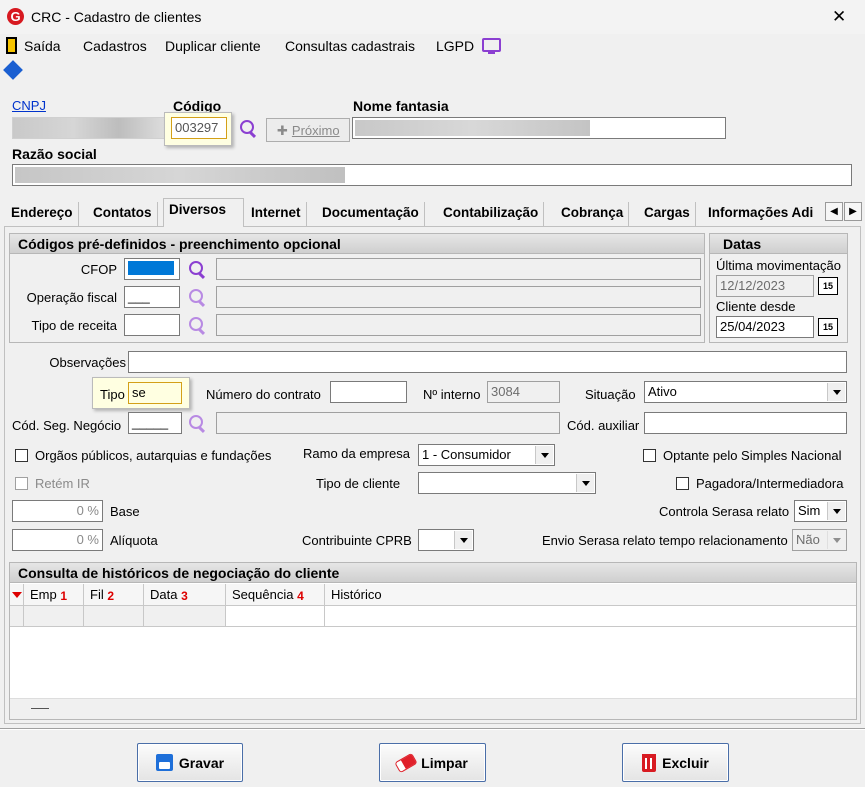 This screenshot has height=787, width=865. I want to click on cfop-description, so click(458, 269).